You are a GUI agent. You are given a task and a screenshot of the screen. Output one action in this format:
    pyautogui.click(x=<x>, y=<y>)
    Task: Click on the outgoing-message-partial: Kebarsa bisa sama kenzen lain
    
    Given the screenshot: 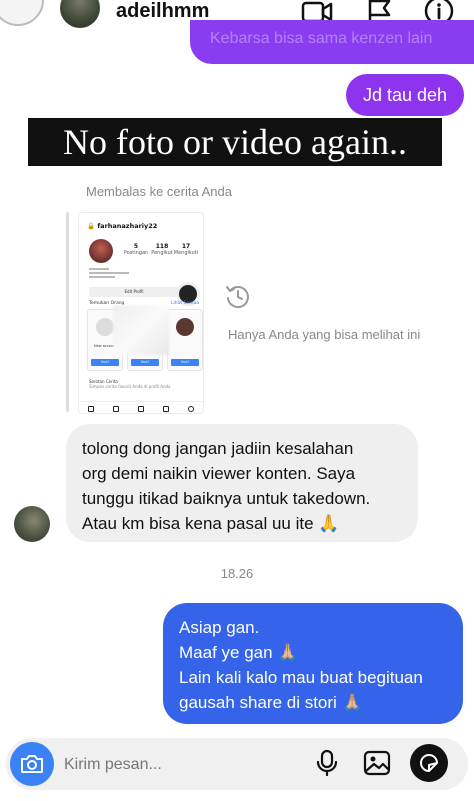 What is the action you would take?
    pyautogui.click(x=332, y=42)
    